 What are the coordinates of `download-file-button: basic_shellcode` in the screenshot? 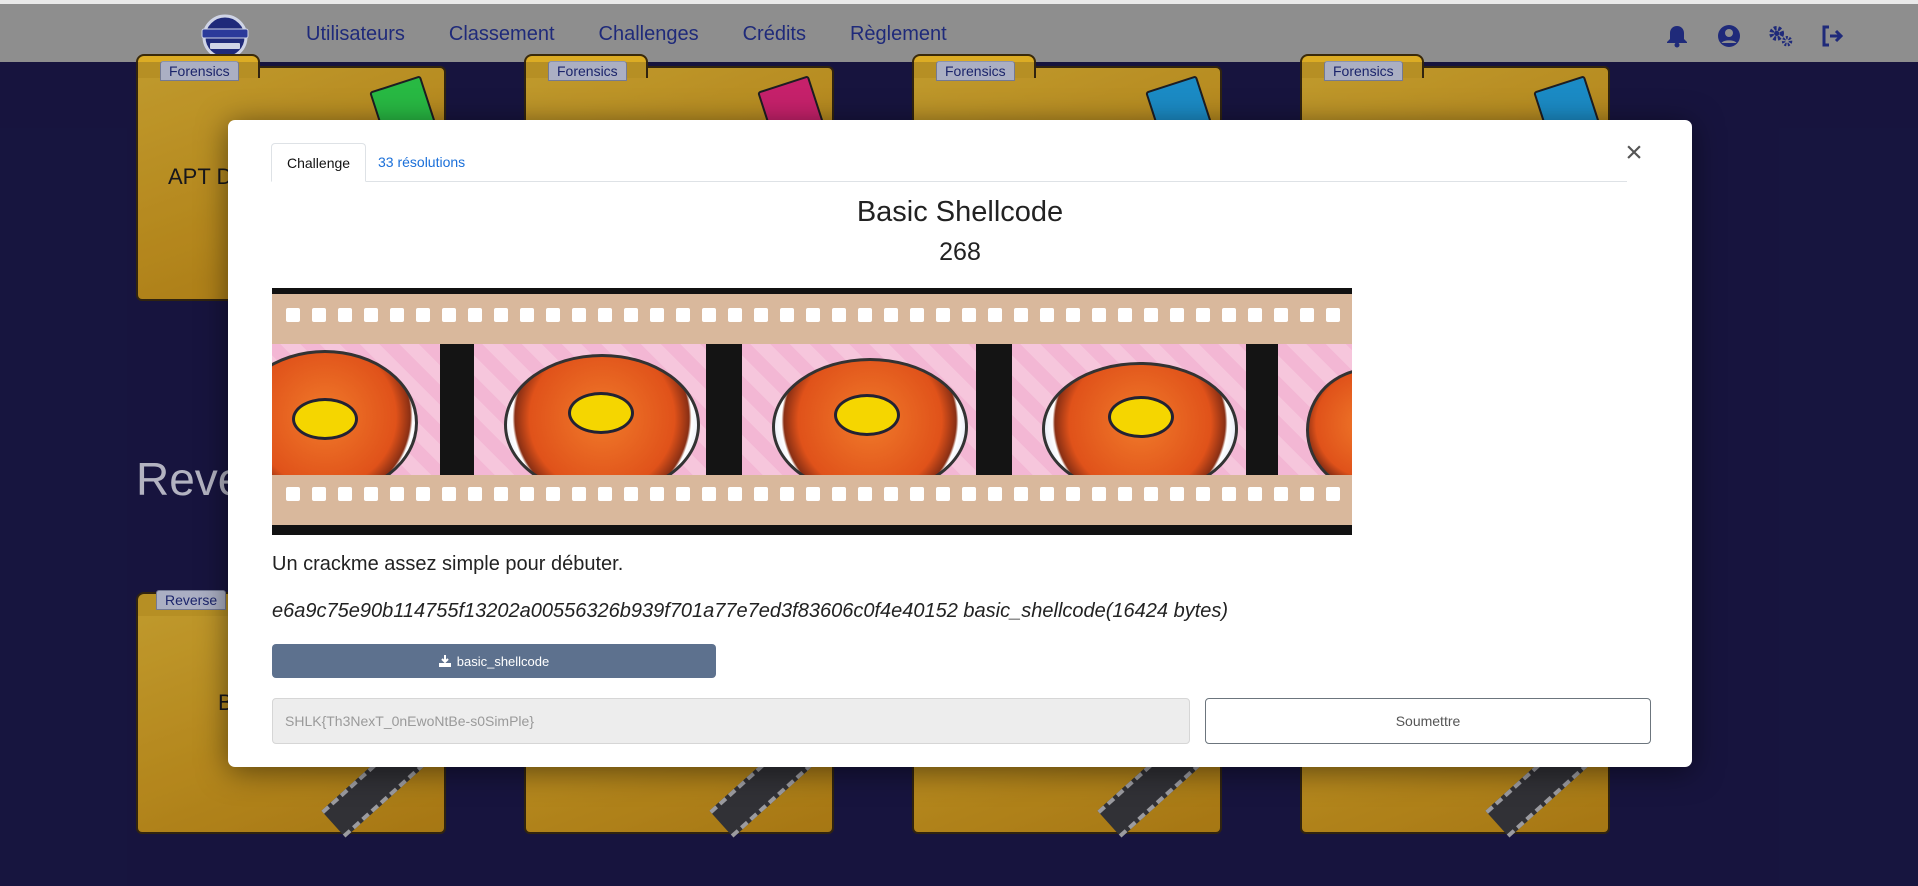 It's located at (494, 661).